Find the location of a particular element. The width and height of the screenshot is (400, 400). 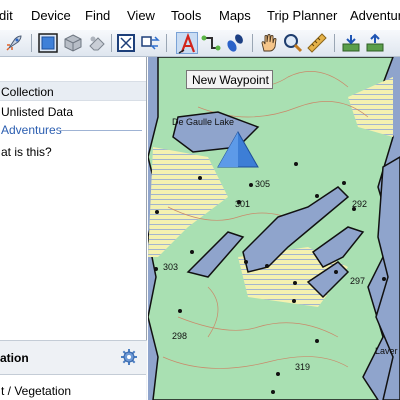

list-item-label: Unlisted Data is located at coordinates (37, 112).